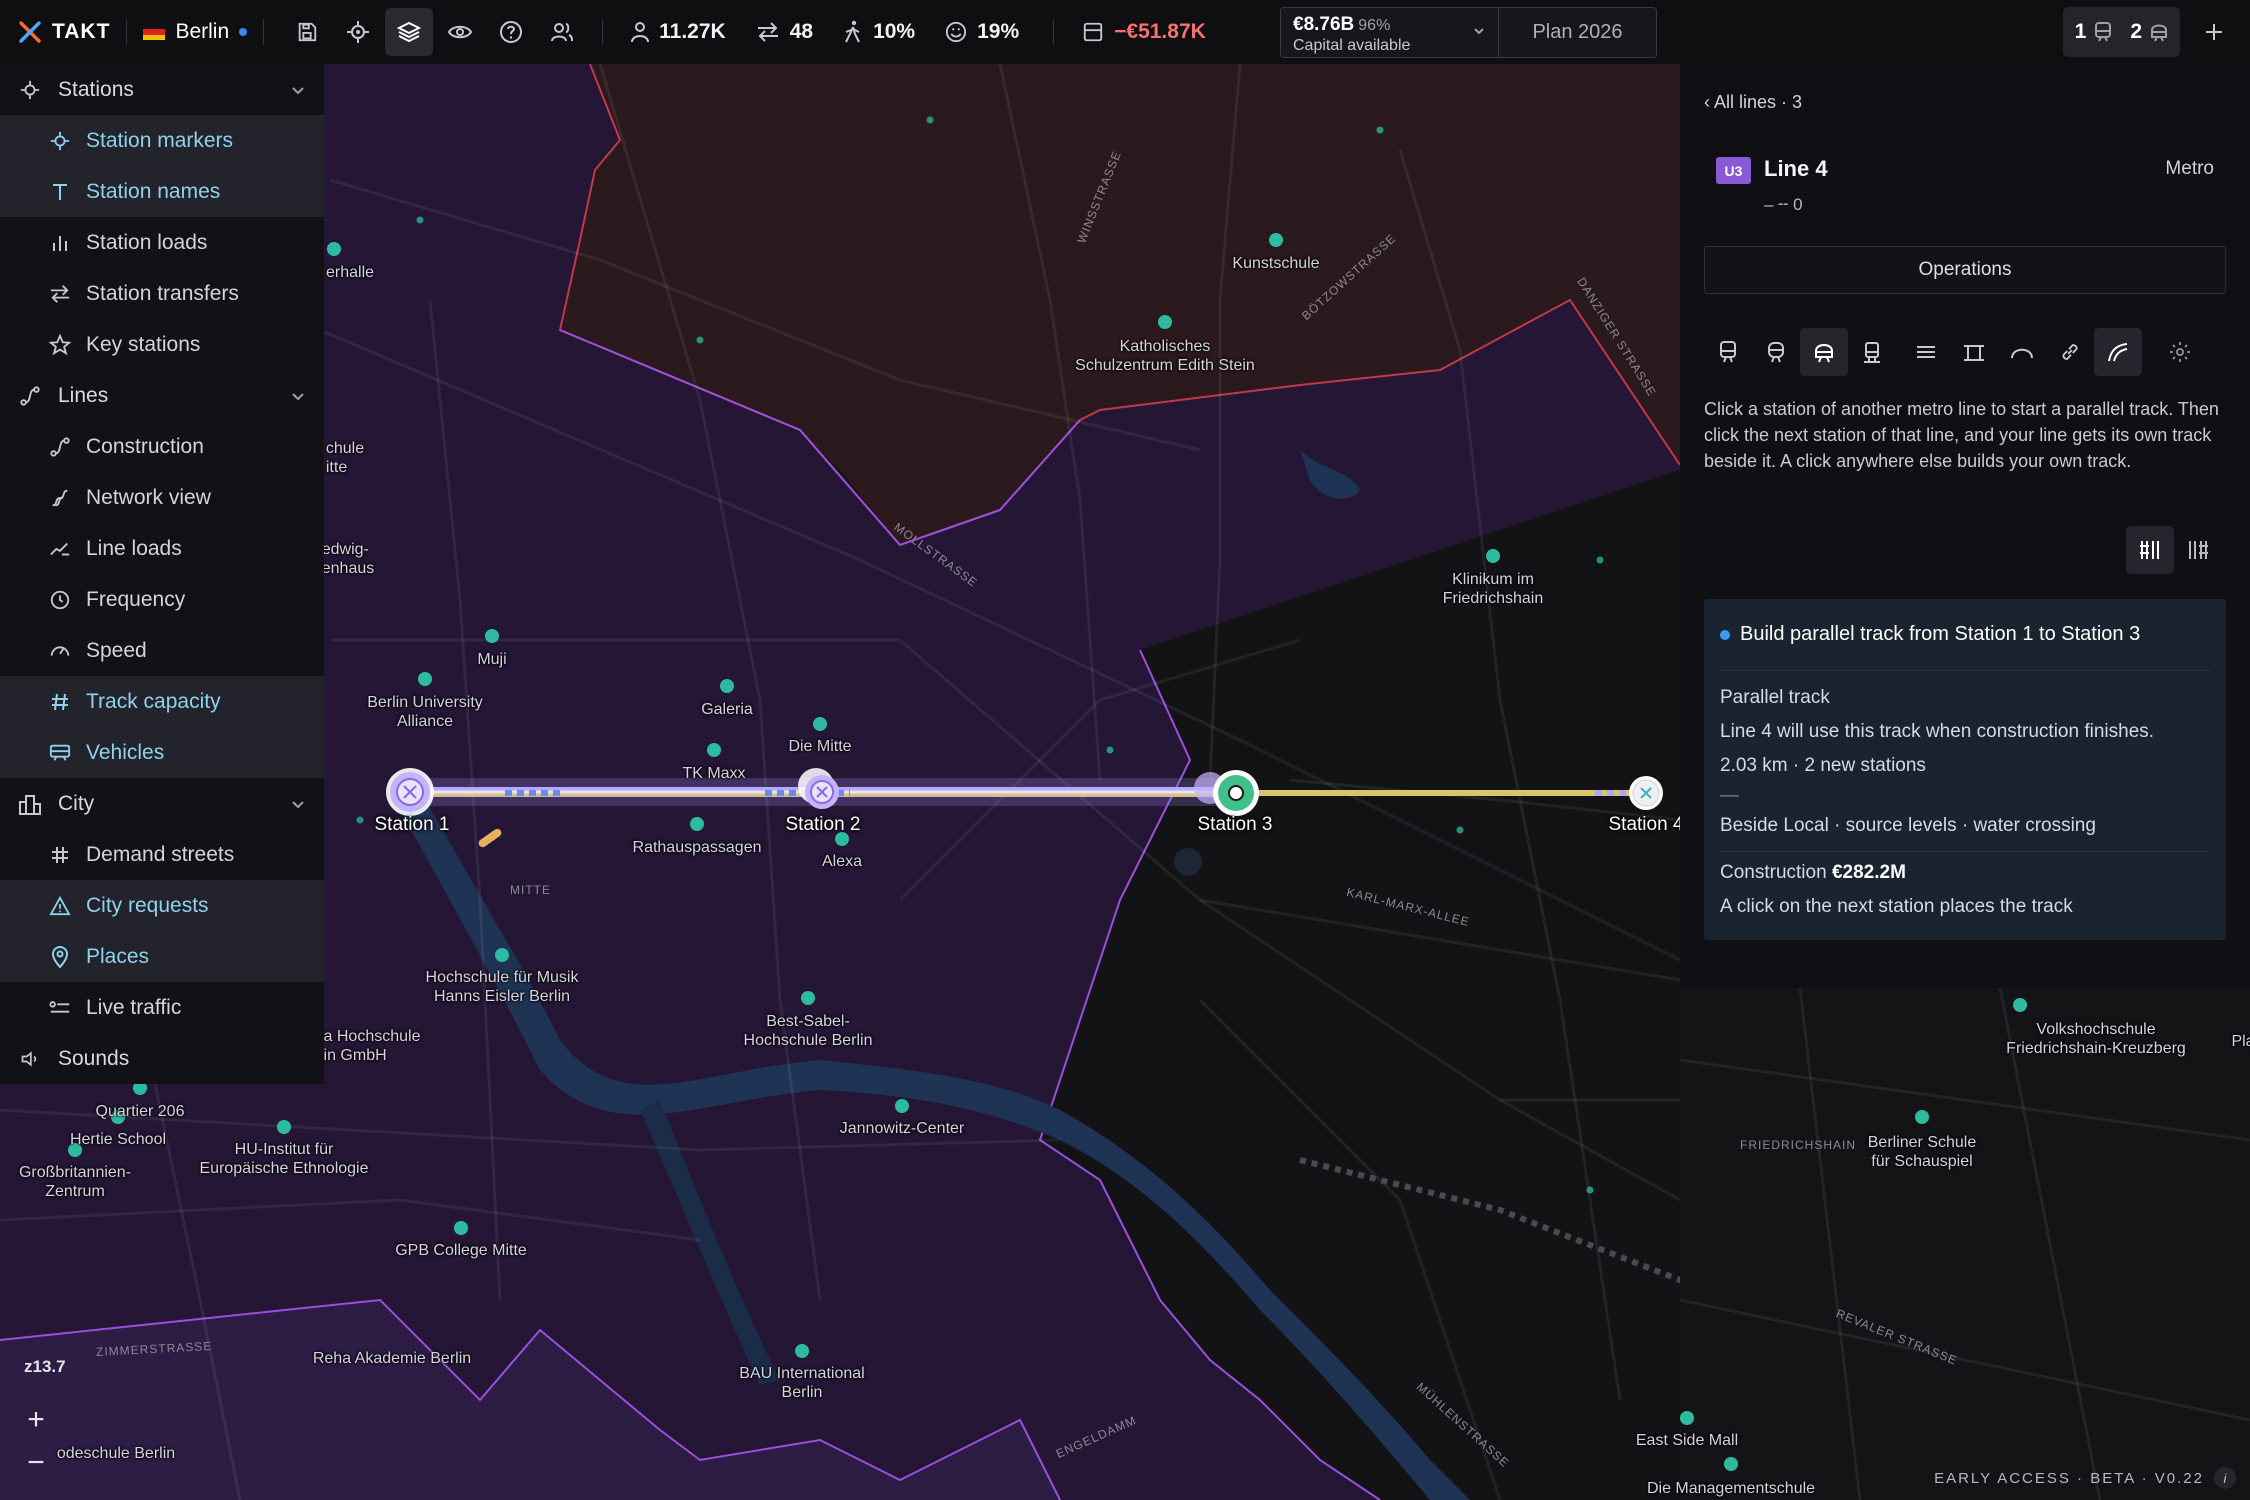 Image resolution: width=2250 pixels, height=1500 pixels. What do you see at coordinates (140, 1111) in the screenshot?
I see `place-label: Quartier 206` at bounding box center [140, 1111].